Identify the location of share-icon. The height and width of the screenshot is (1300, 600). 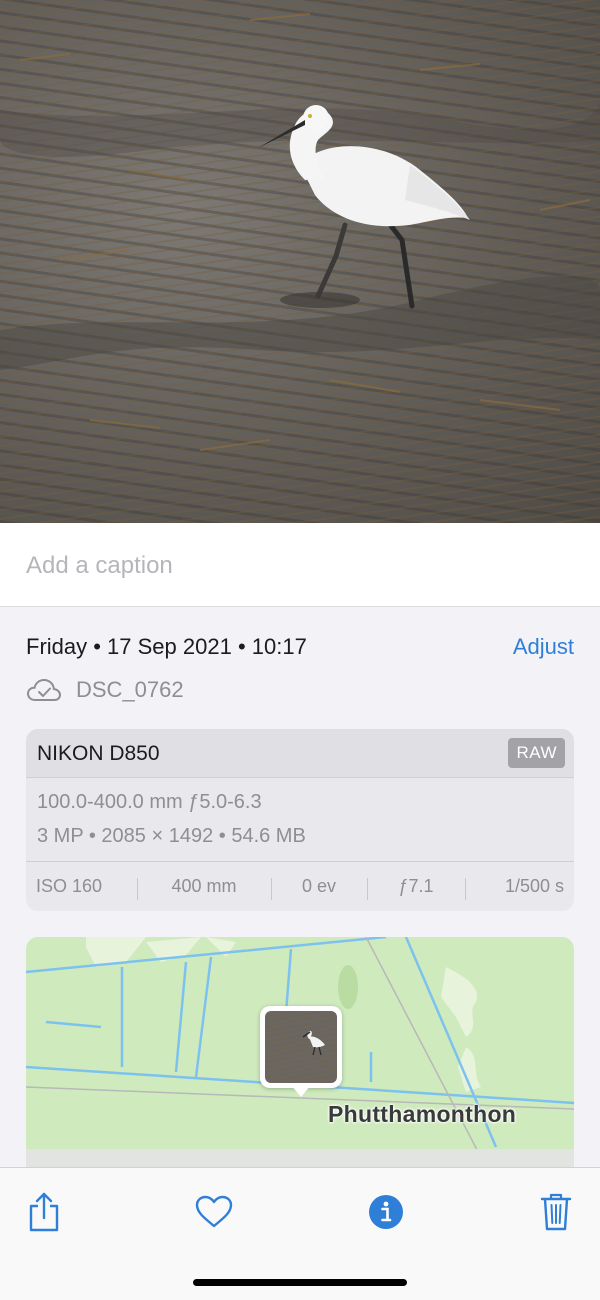
(44, 1212).